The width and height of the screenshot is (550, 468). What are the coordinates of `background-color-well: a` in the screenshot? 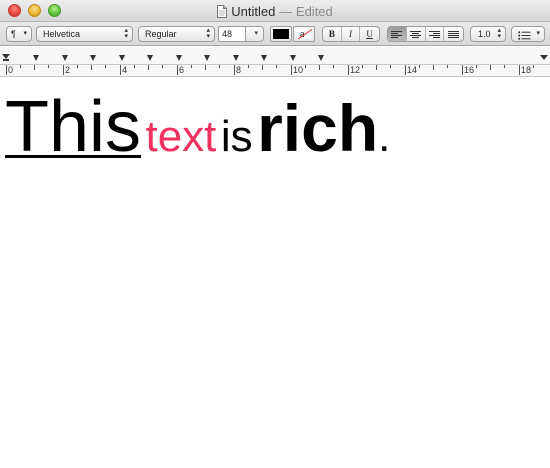 It's located at (304, 34).